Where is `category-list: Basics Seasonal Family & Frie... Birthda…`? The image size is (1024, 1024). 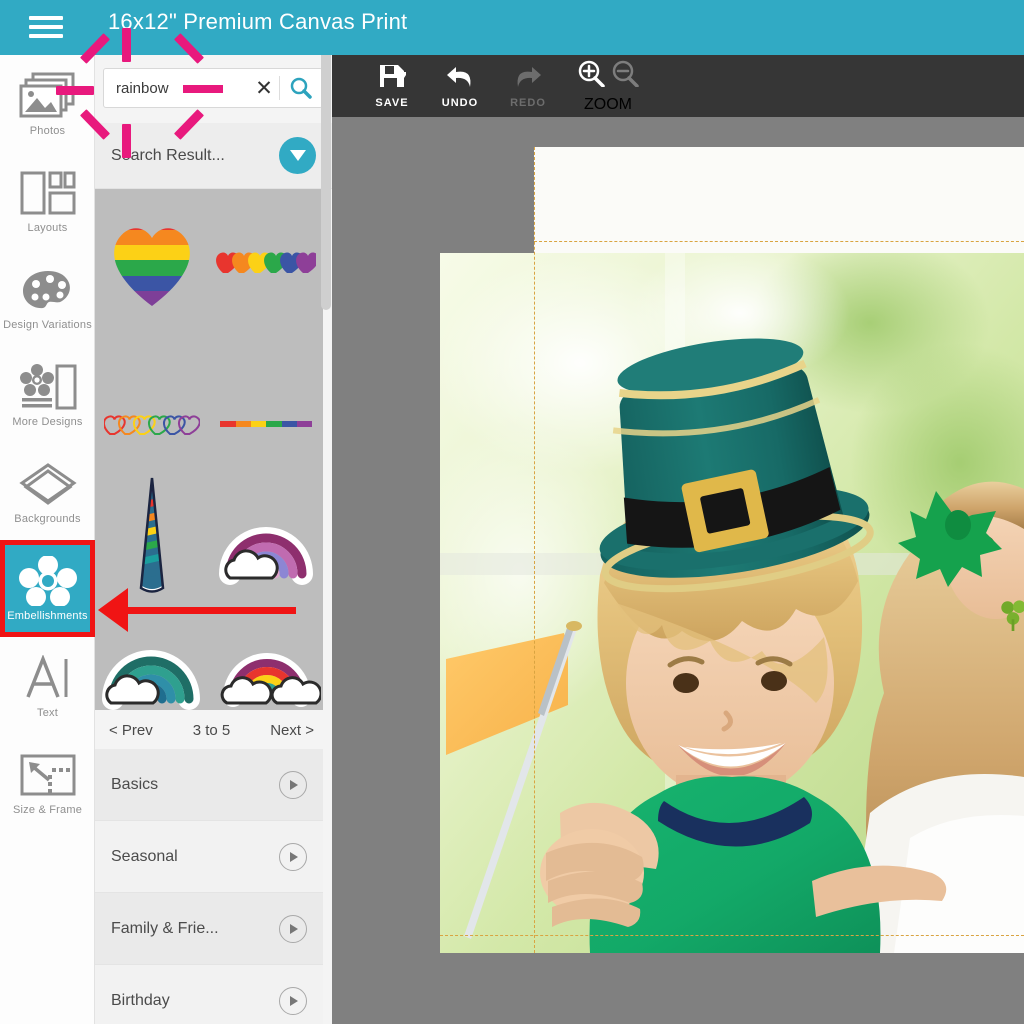
category-list: Basics Seasonal Family & Frie... Birthda… is located at coordinates (209, 886).